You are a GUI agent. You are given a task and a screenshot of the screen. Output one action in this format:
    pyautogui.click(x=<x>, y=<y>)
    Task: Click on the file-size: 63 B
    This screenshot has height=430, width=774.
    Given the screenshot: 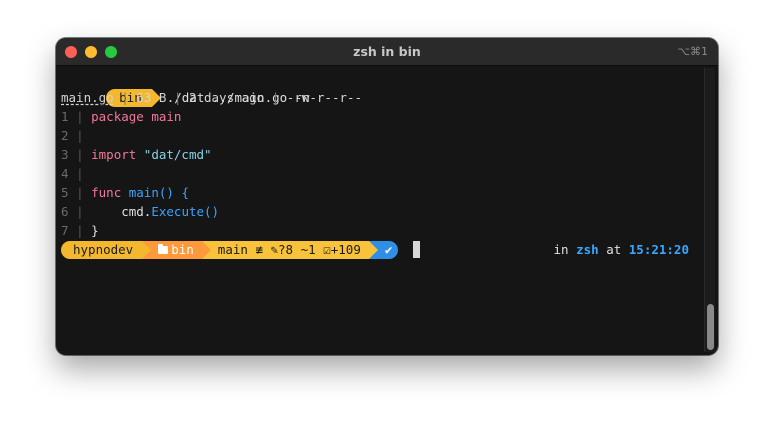 What is the action you would take?
    pyautogui.click(x=151, y=97)
    